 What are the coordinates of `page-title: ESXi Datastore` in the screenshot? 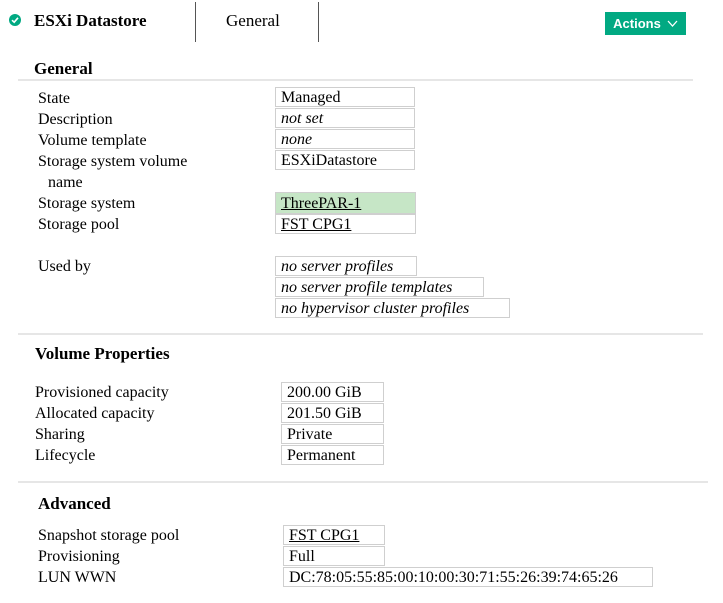 It's located at (90, 20).